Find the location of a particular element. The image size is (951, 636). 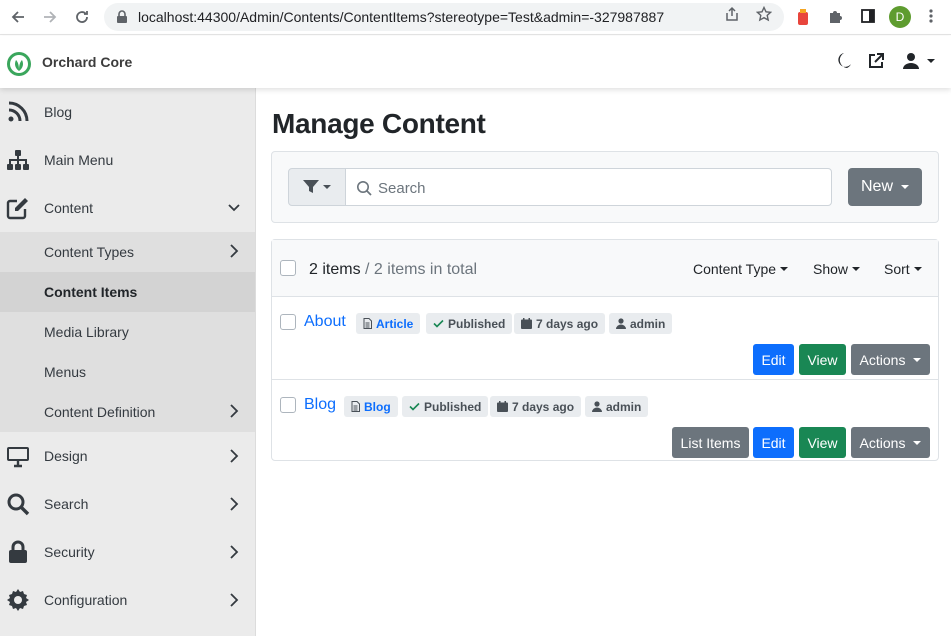

filter-label: Show is located at coordinates (831, 269).